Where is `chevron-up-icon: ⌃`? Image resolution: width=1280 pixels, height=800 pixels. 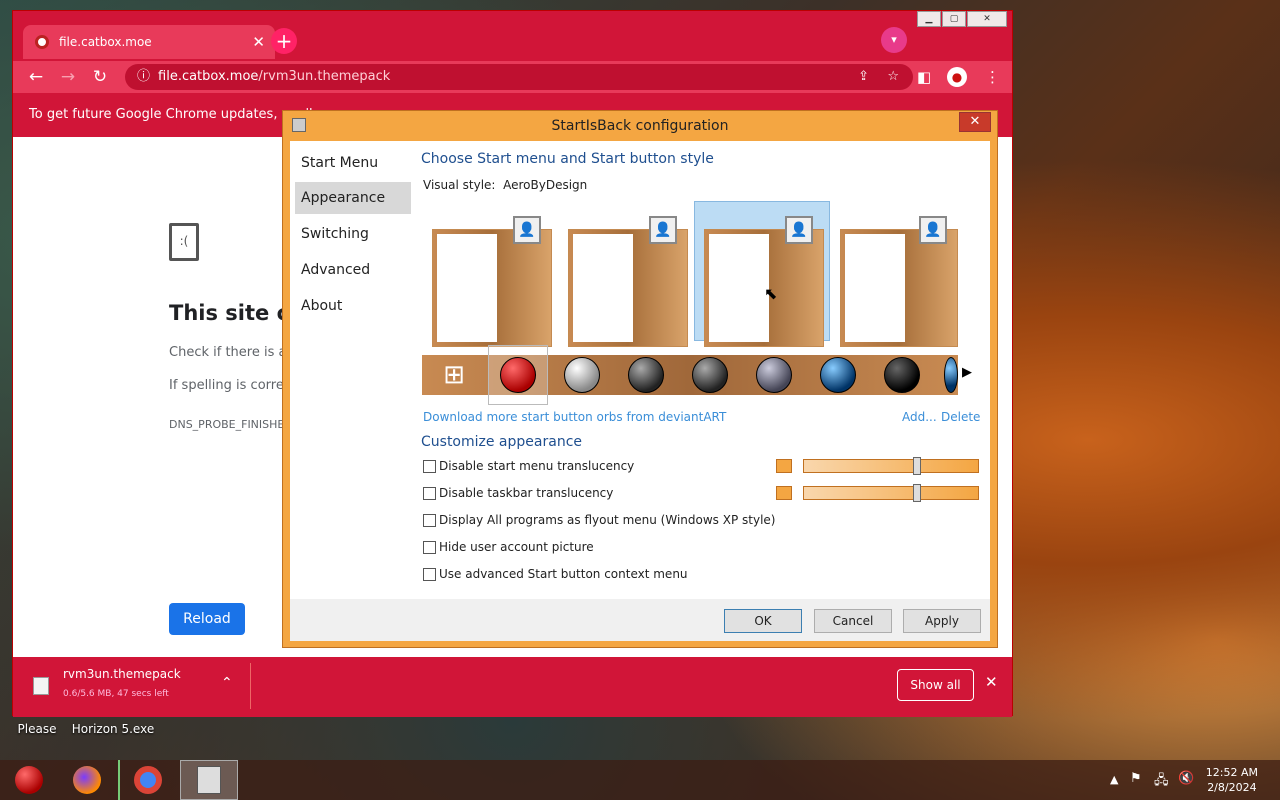
chevron-up-icon: ⌃ is located at coordinates (227, 683).